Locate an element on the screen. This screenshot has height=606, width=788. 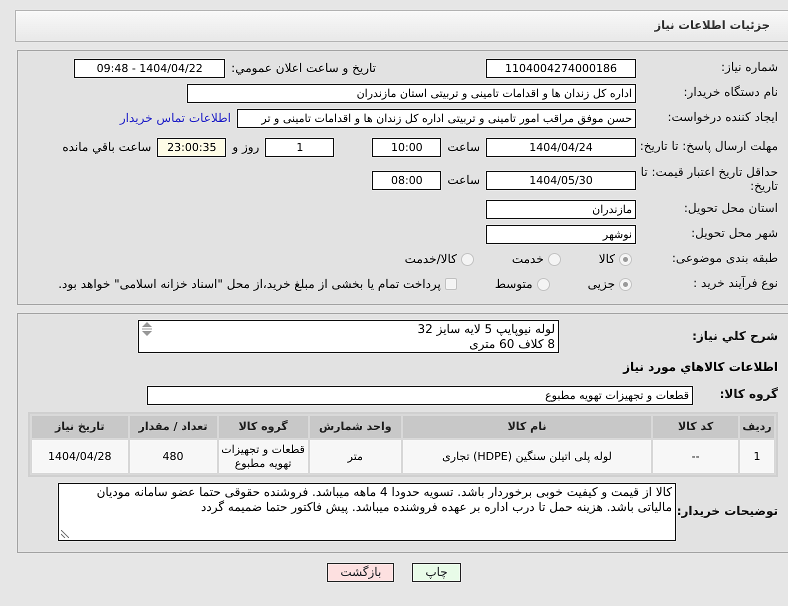
page-title: جزئیات اطلاعات نیاز is located at coordinates (712, 25).